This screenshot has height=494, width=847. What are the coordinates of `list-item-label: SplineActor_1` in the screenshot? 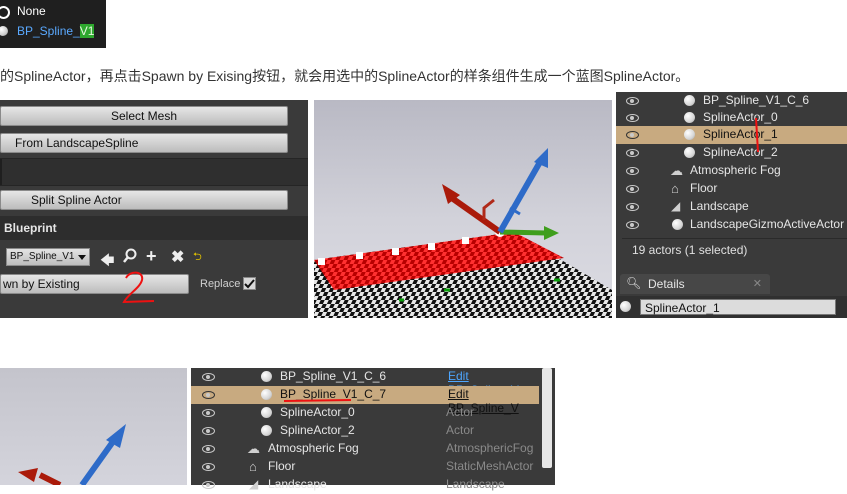 It's located at (740, 134).